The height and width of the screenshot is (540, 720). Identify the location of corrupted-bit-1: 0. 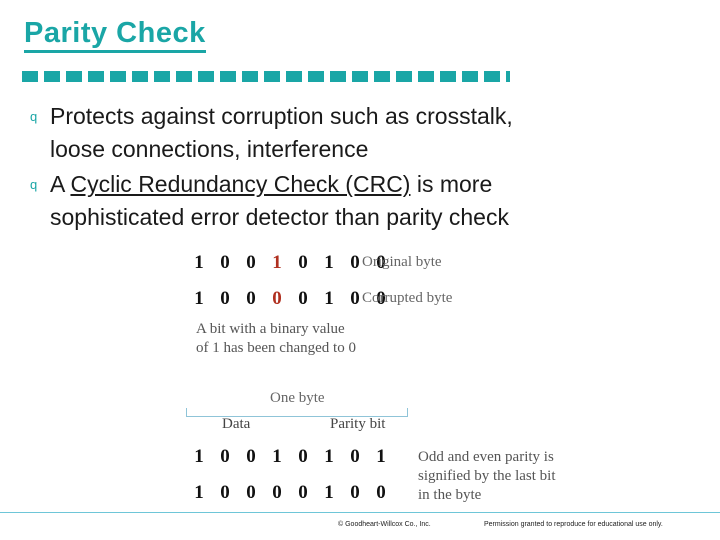
(225, 298).